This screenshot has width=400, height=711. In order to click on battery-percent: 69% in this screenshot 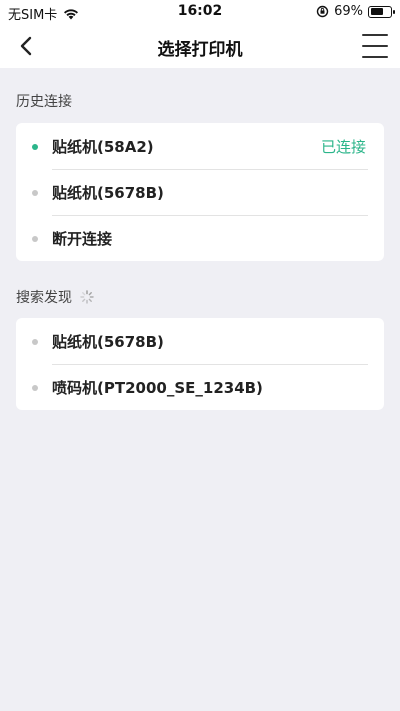, I will do `click(348, 11)`.